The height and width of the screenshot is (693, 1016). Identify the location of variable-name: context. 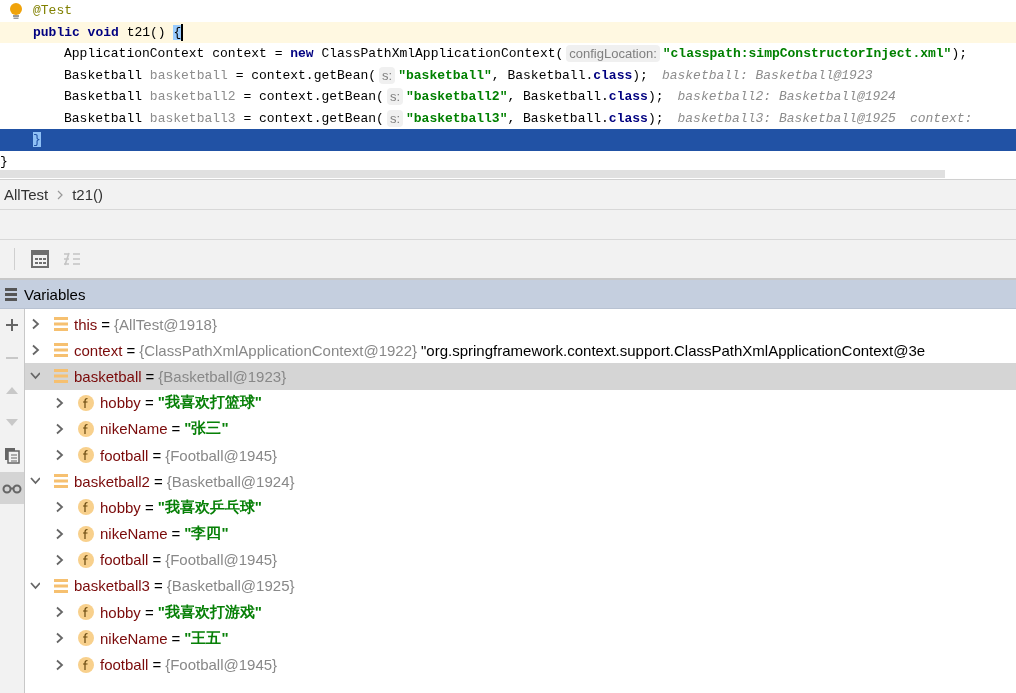
(98, 350).